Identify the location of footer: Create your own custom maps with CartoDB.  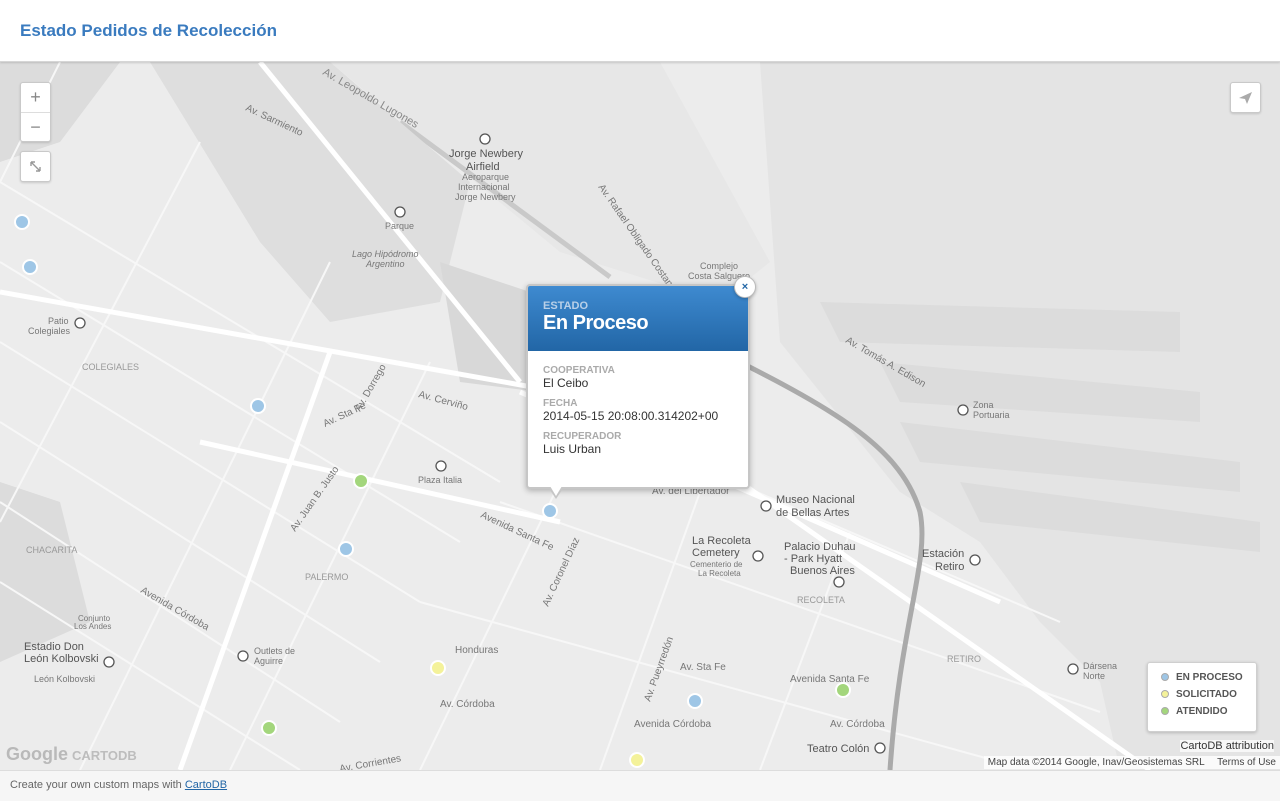
(640, 785).